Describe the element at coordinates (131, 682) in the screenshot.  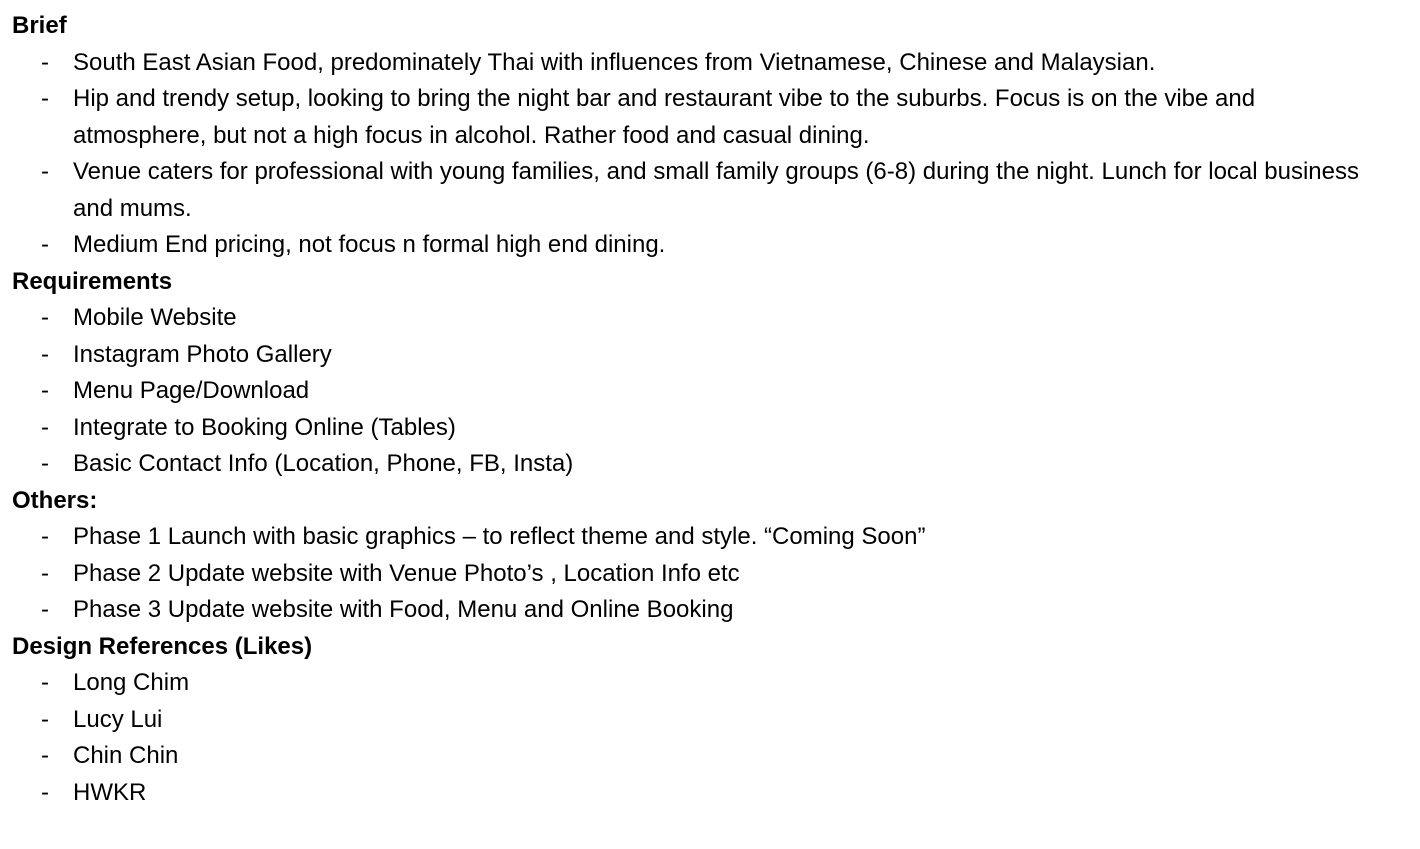
I see `list-item-text: Long Chim` at that location.